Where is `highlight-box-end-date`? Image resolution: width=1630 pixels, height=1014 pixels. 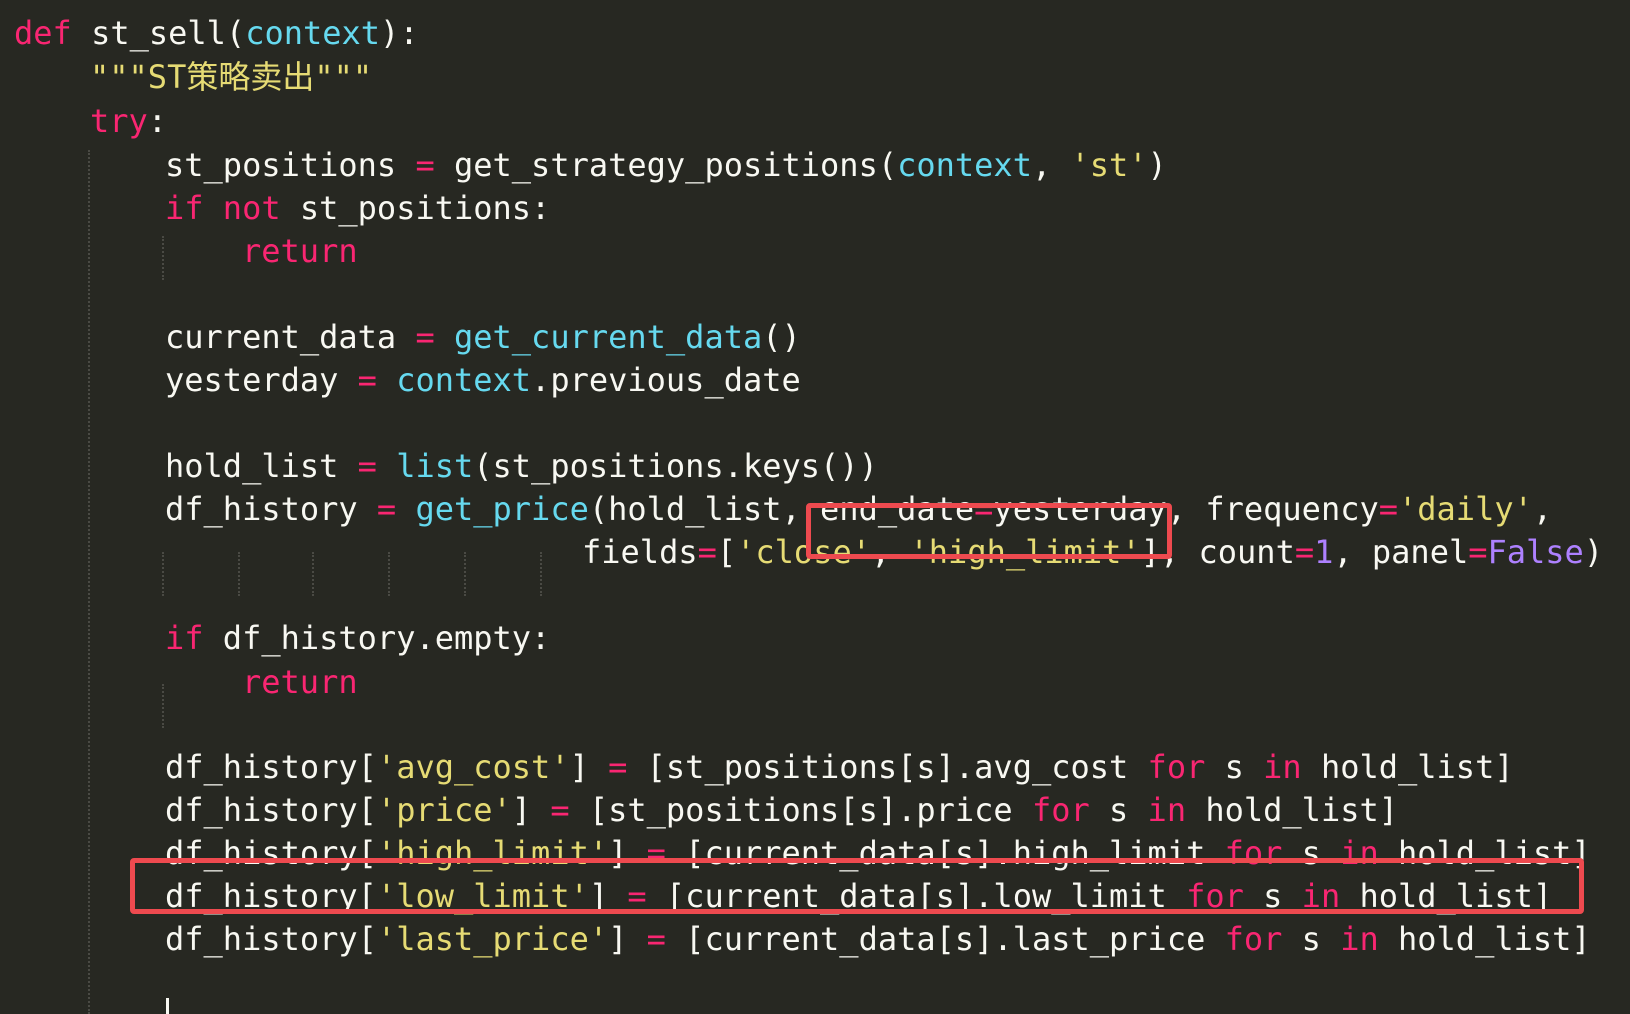
highlight-box-end-date is located at coordinates (989, 531).